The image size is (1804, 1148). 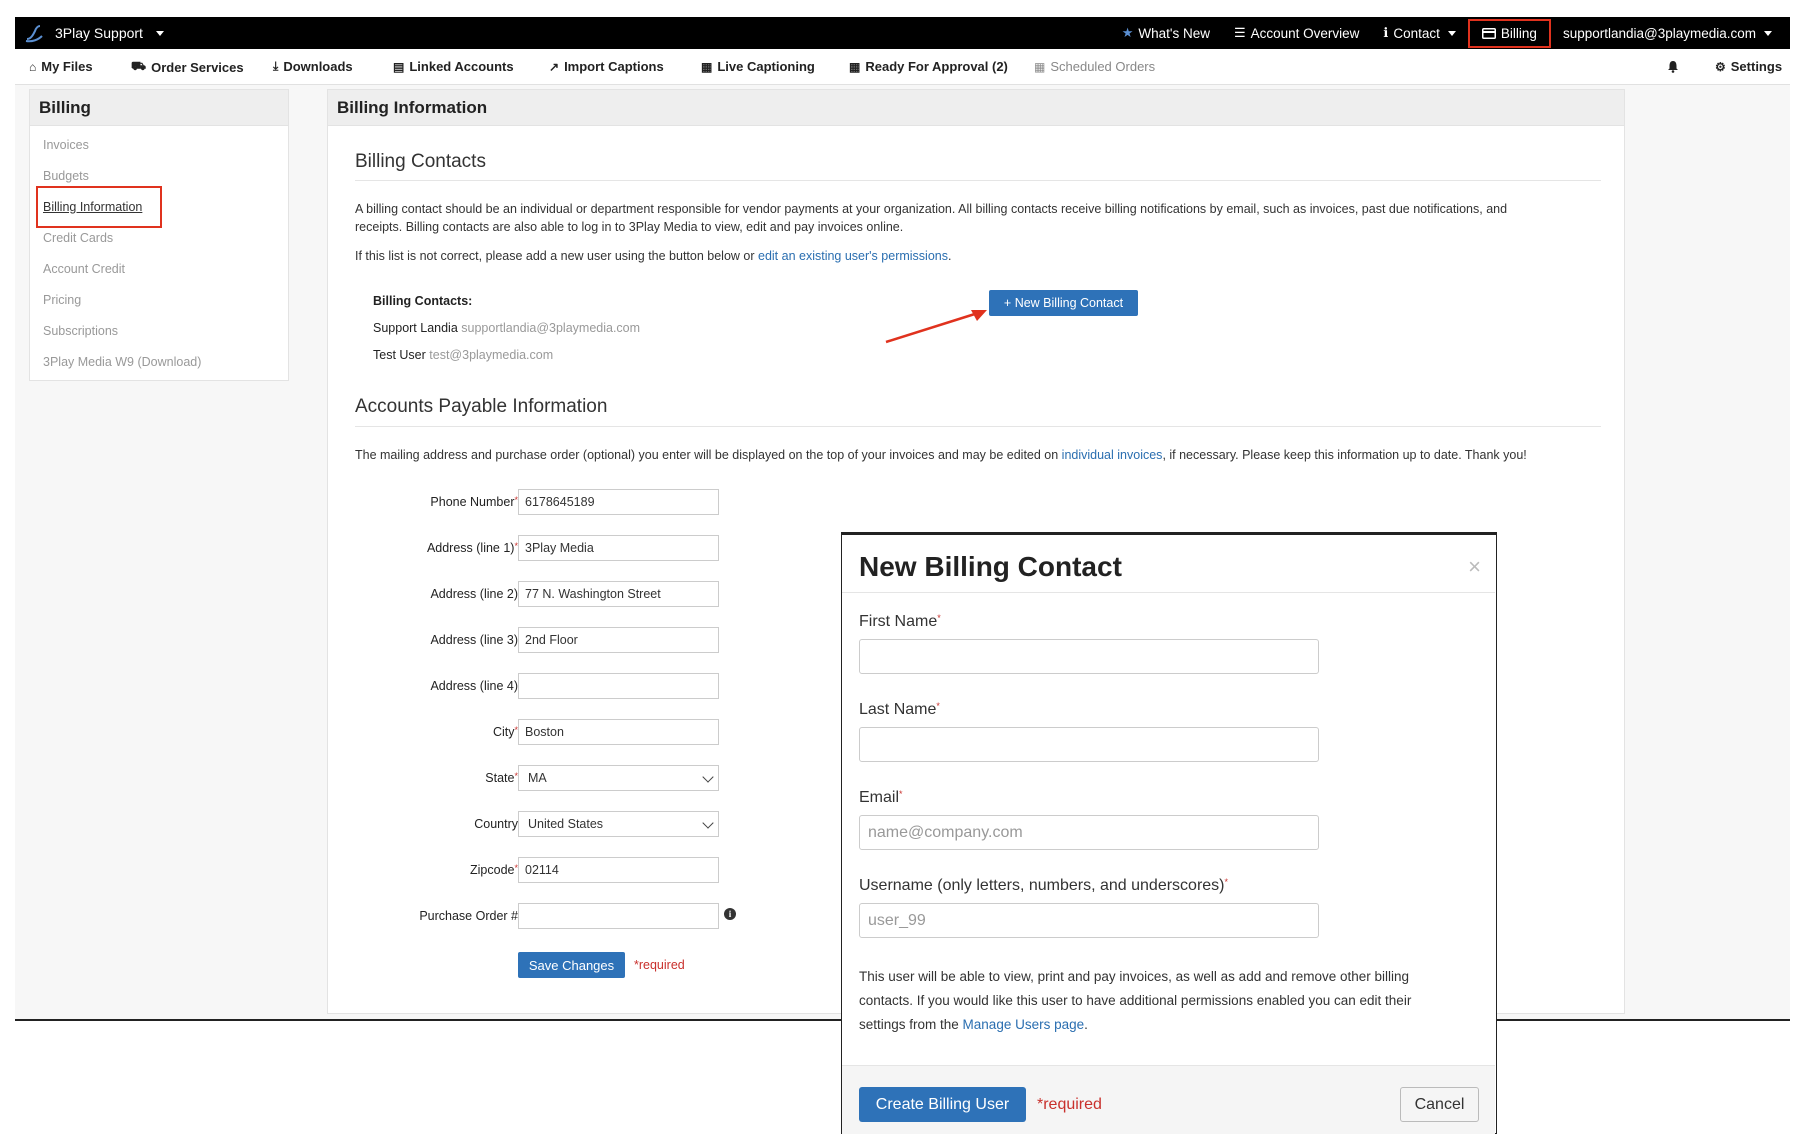 I want to click on nav-order-services: ⛟ Order Services, so click(x=187, y=67).